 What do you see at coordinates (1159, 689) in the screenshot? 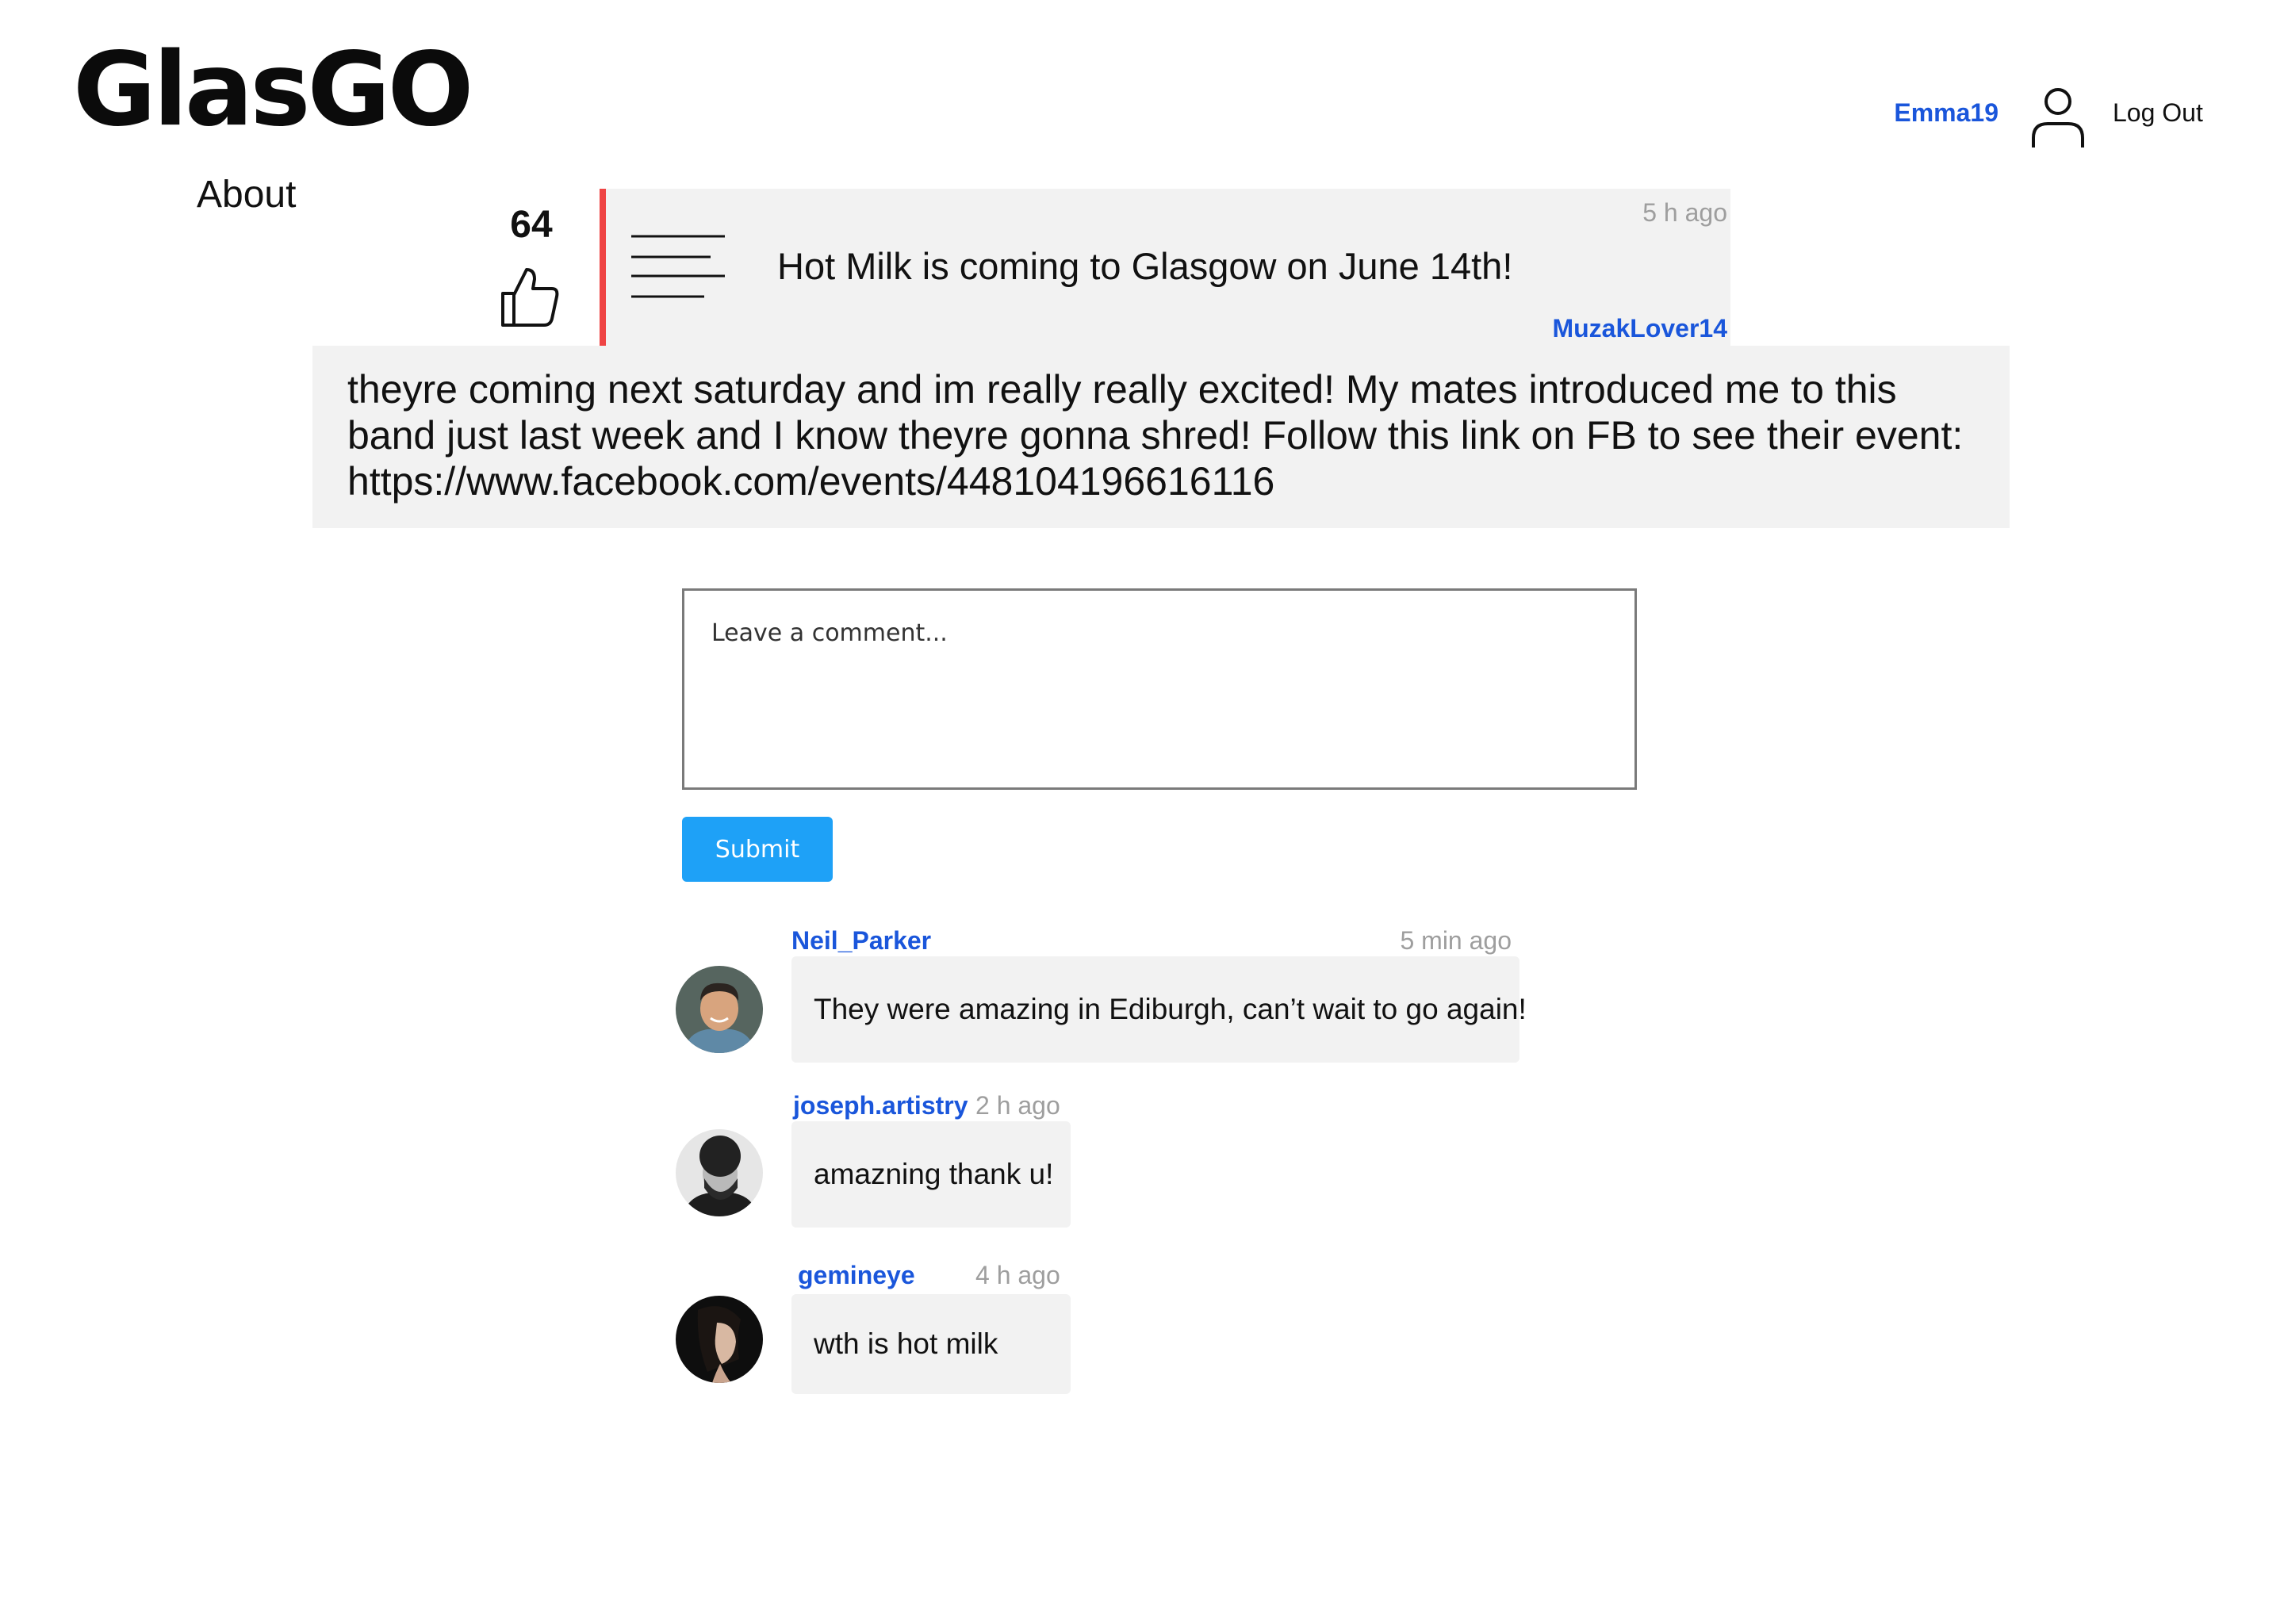
I see `comment-input` at bounding box center [1159, 689].